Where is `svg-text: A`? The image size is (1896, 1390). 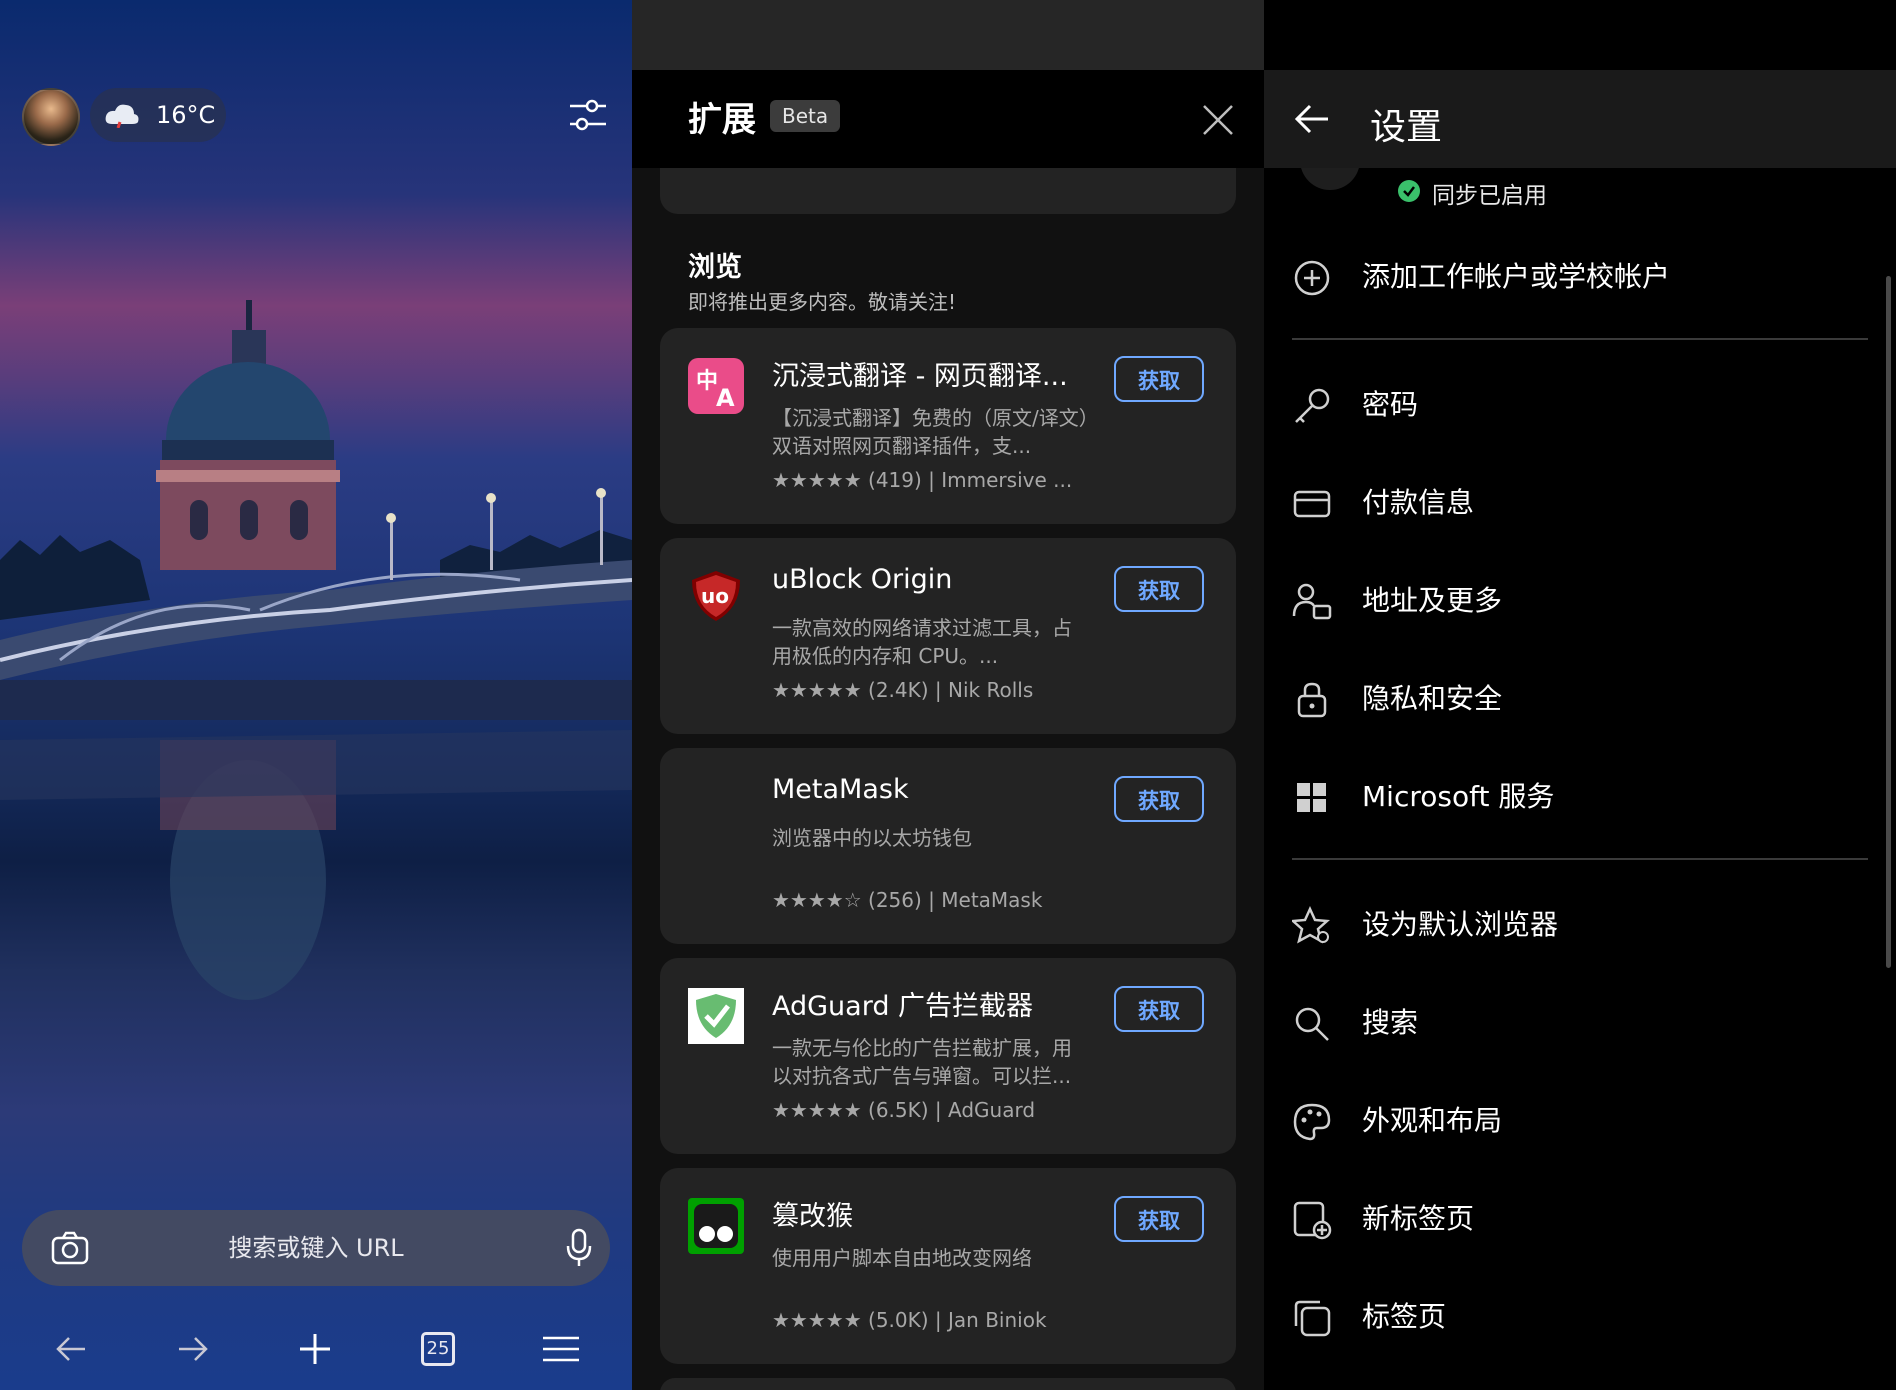
svg-text: A is located at coordinates (725, 398).